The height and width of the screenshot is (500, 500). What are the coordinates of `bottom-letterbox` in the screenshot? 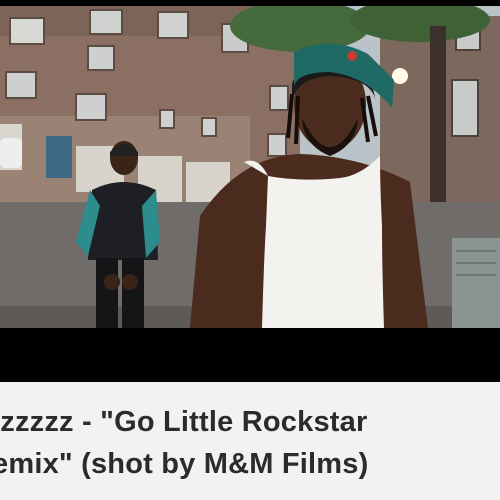 It's located at (250, 355).